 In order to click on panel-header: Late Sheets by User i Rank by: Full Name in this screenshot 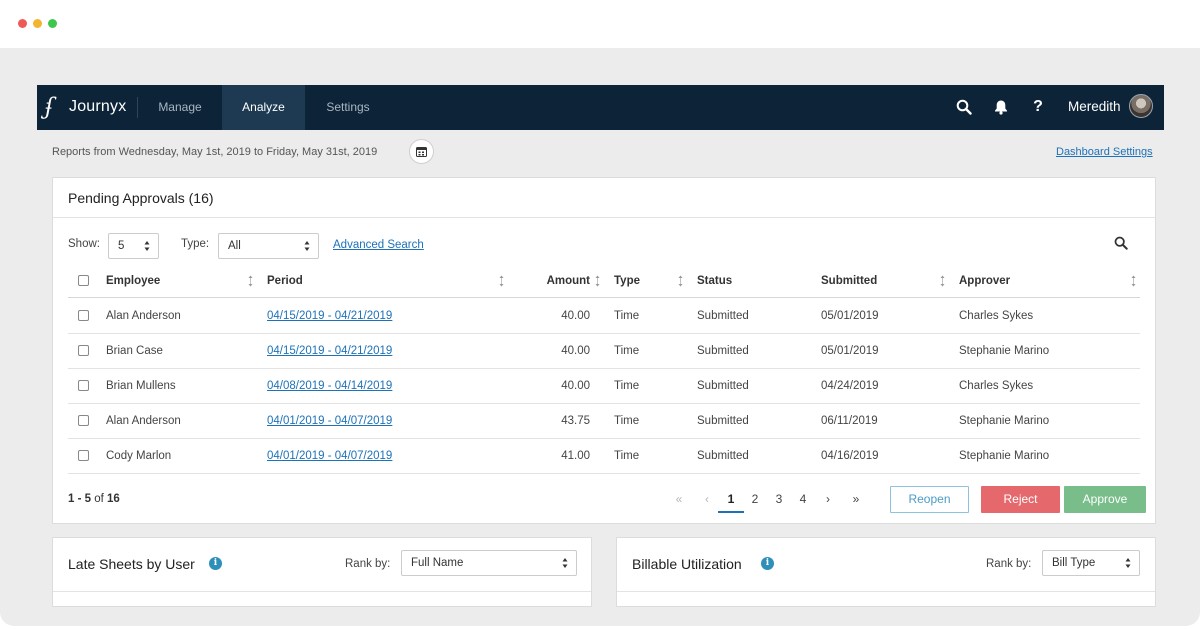, I will do `click(322, 565)`.